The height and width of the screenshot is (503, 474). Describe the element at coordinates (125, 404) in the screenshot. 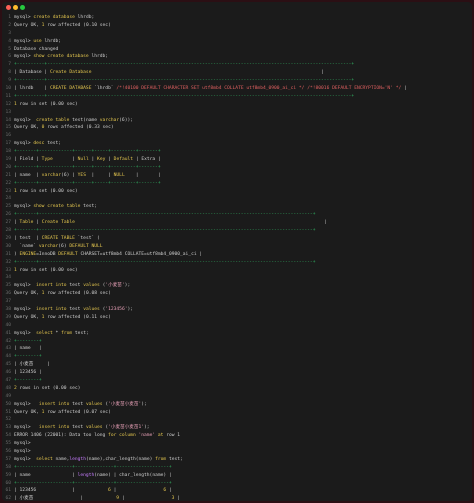

I see `code-token: '小麦苗小麦苗'` at that location.